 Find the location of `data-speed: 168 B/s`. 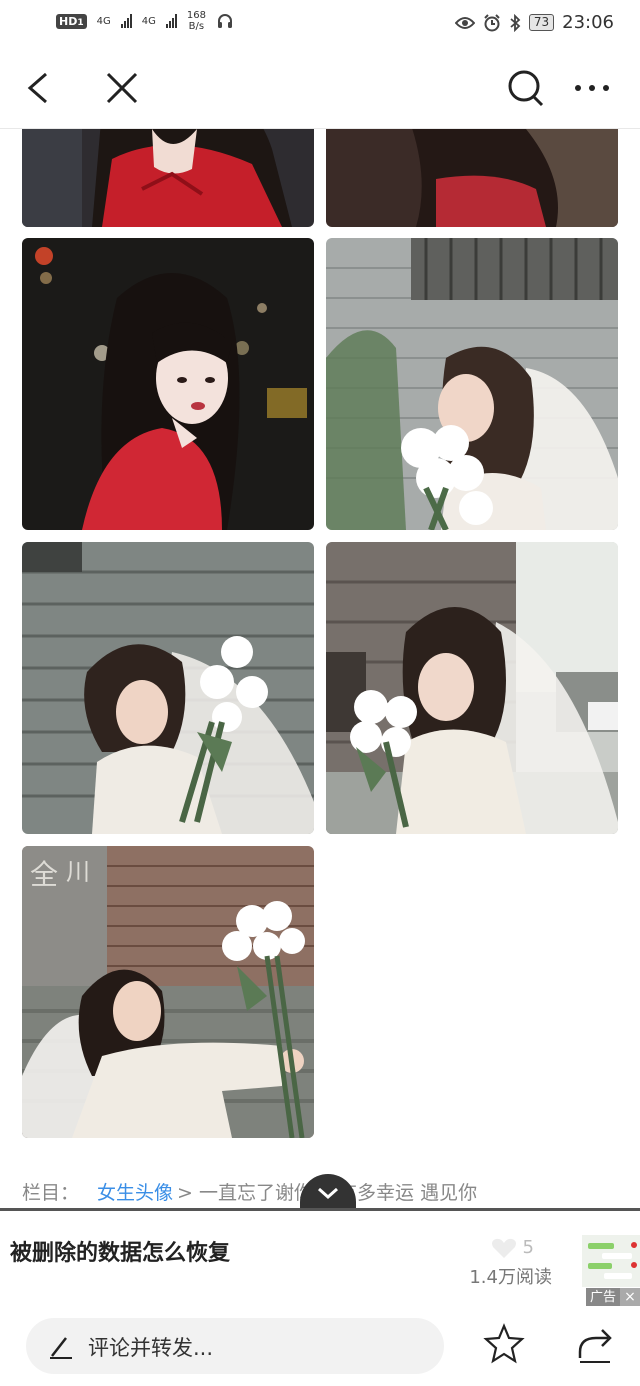

data-speed: 168 B/s is located at coordinates (196, 21).